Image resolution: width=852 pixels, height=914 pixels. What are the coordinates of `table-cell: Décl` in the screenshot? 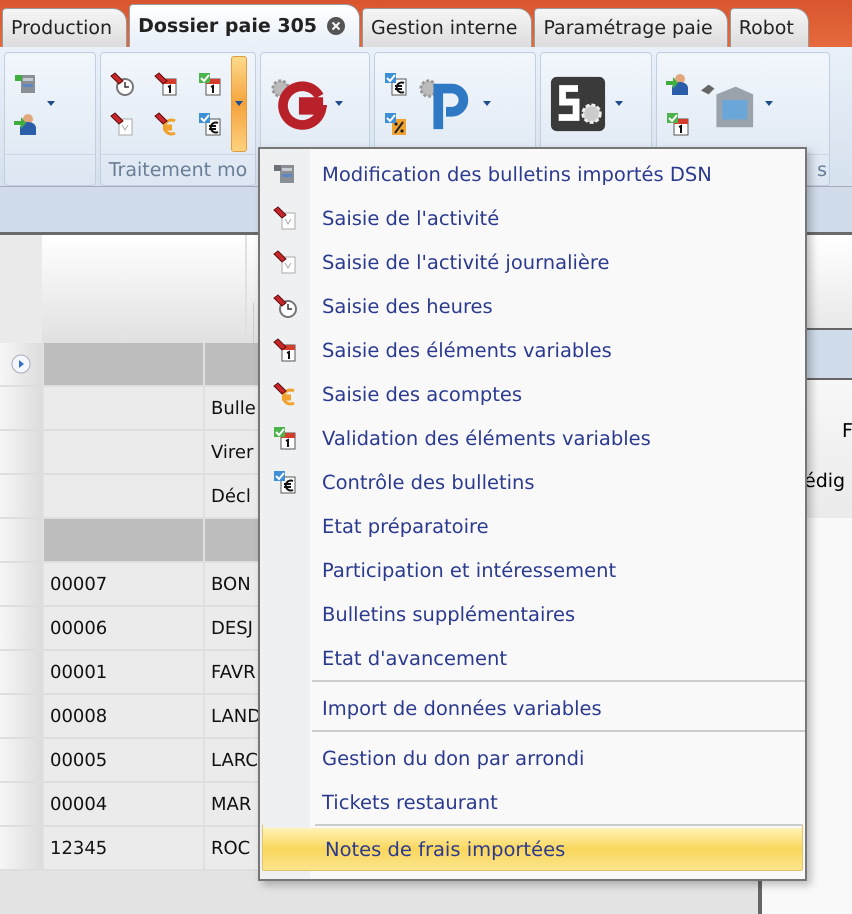 It's located at (231, 496).